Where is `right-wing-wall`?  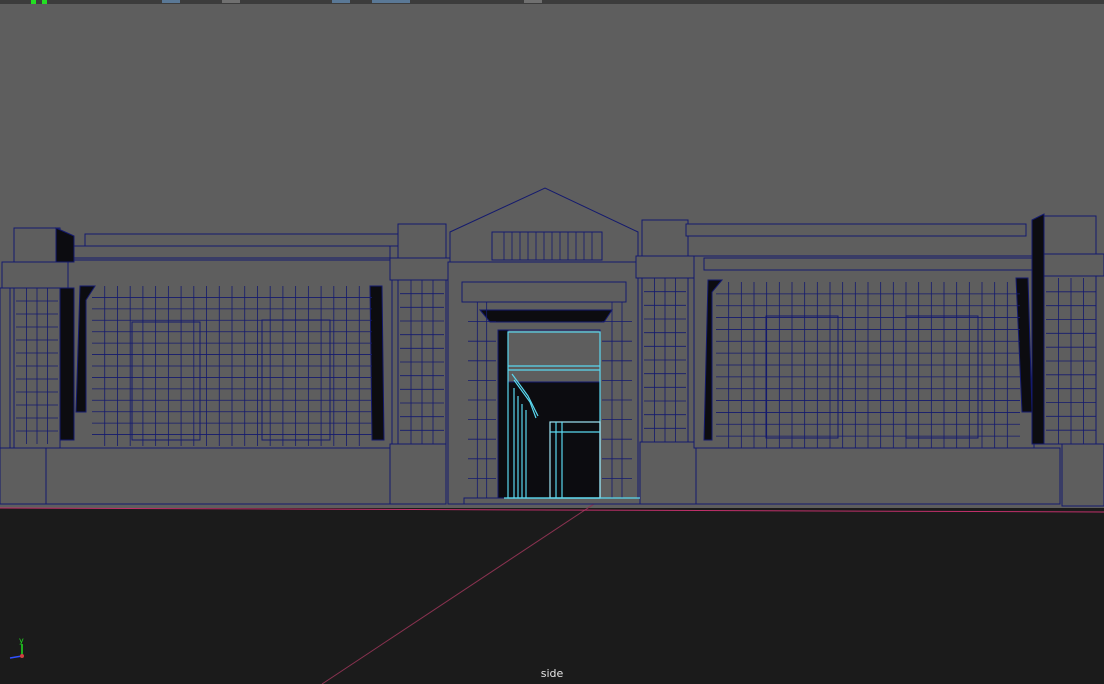
right-wing-wall is located at coordinates (864, 352).